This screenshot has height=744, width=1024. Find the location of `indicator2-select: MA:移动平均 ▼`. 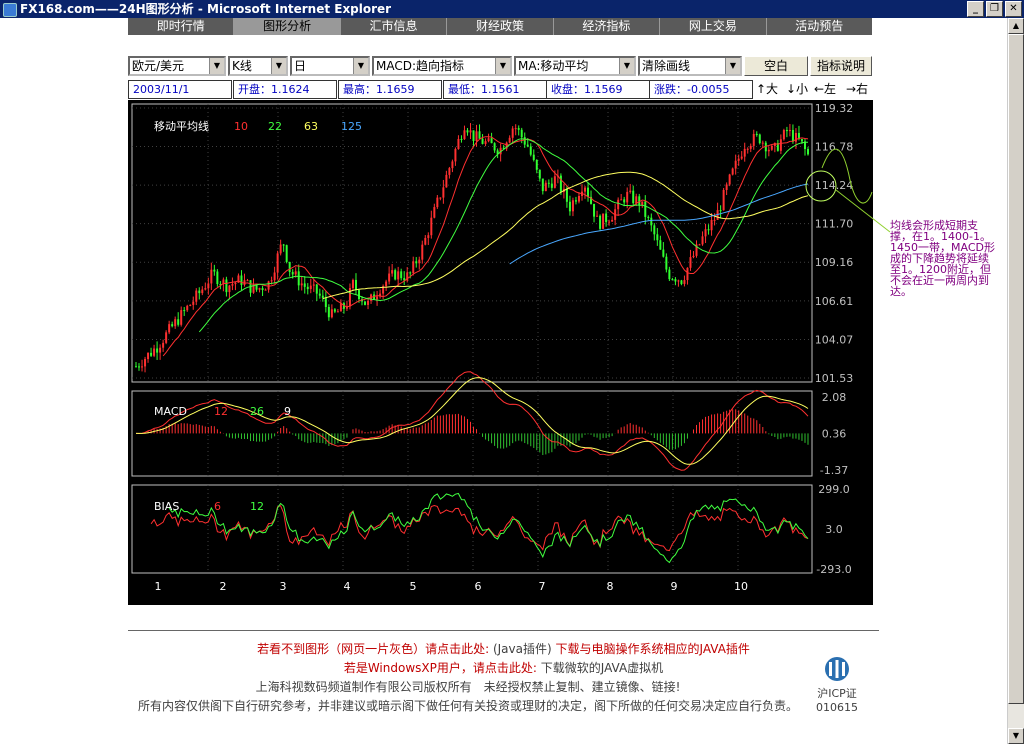

indicator2-select: MA:移动平均 ▼ is located at coordinates (575, 66).